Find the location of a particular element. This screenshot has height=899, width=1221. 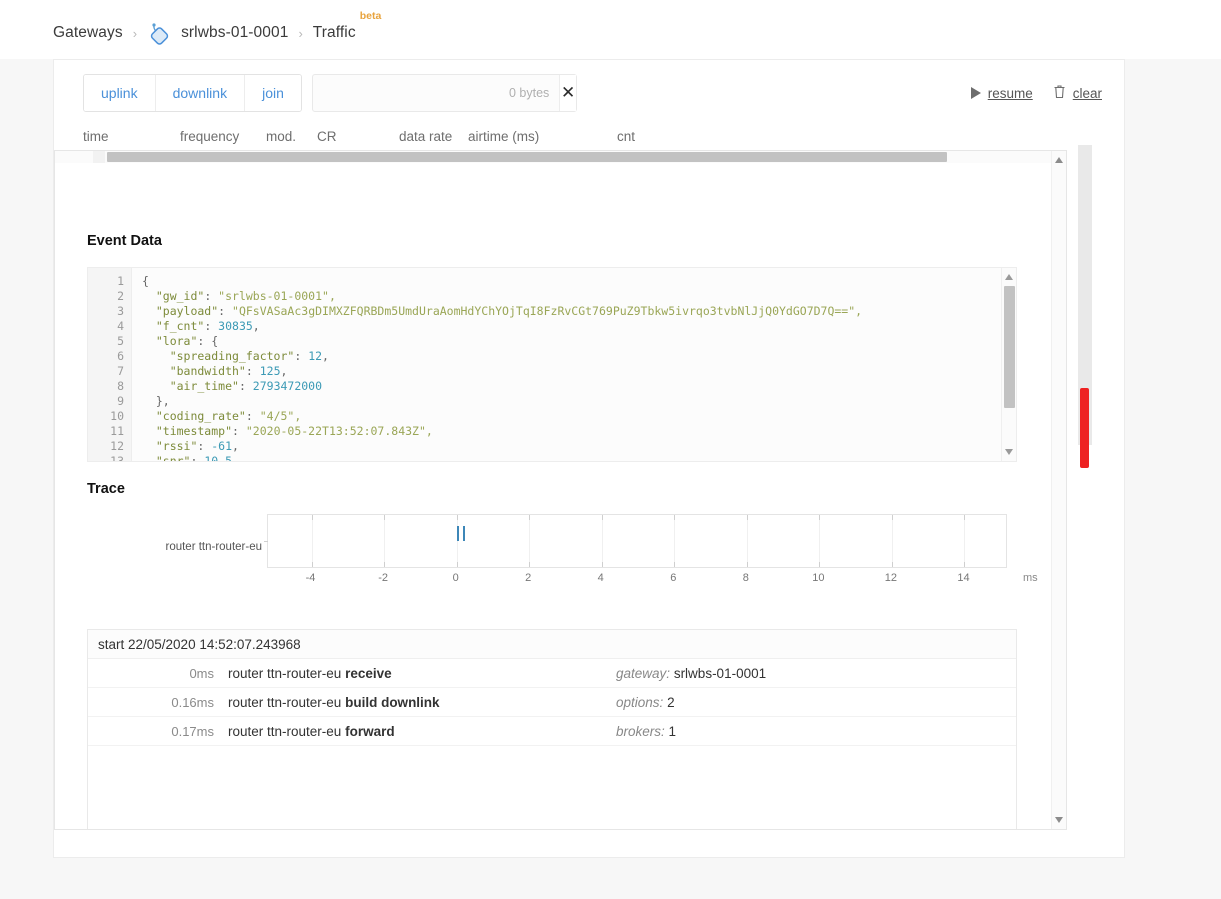

trace-chart-xtick-label: -2 is located at coordinates (383, 578).